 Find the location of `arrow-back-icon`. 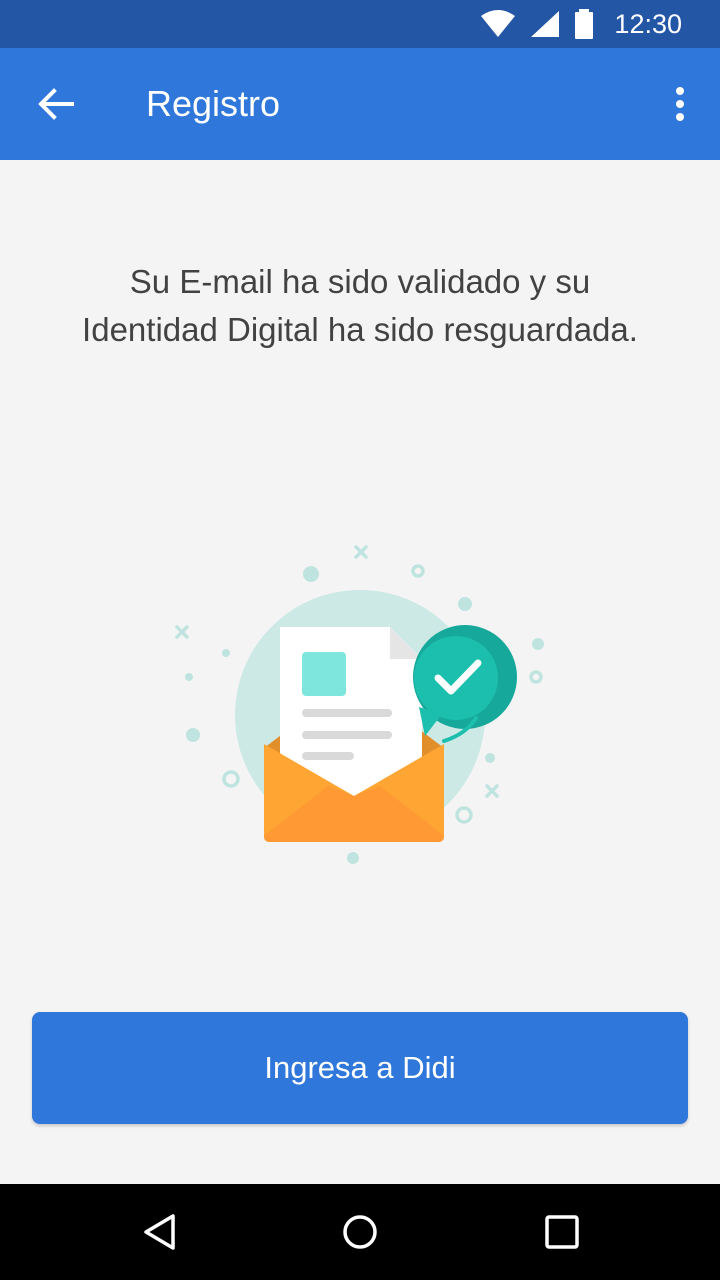

arrow-back-icon is located at coordinates (56, 104).